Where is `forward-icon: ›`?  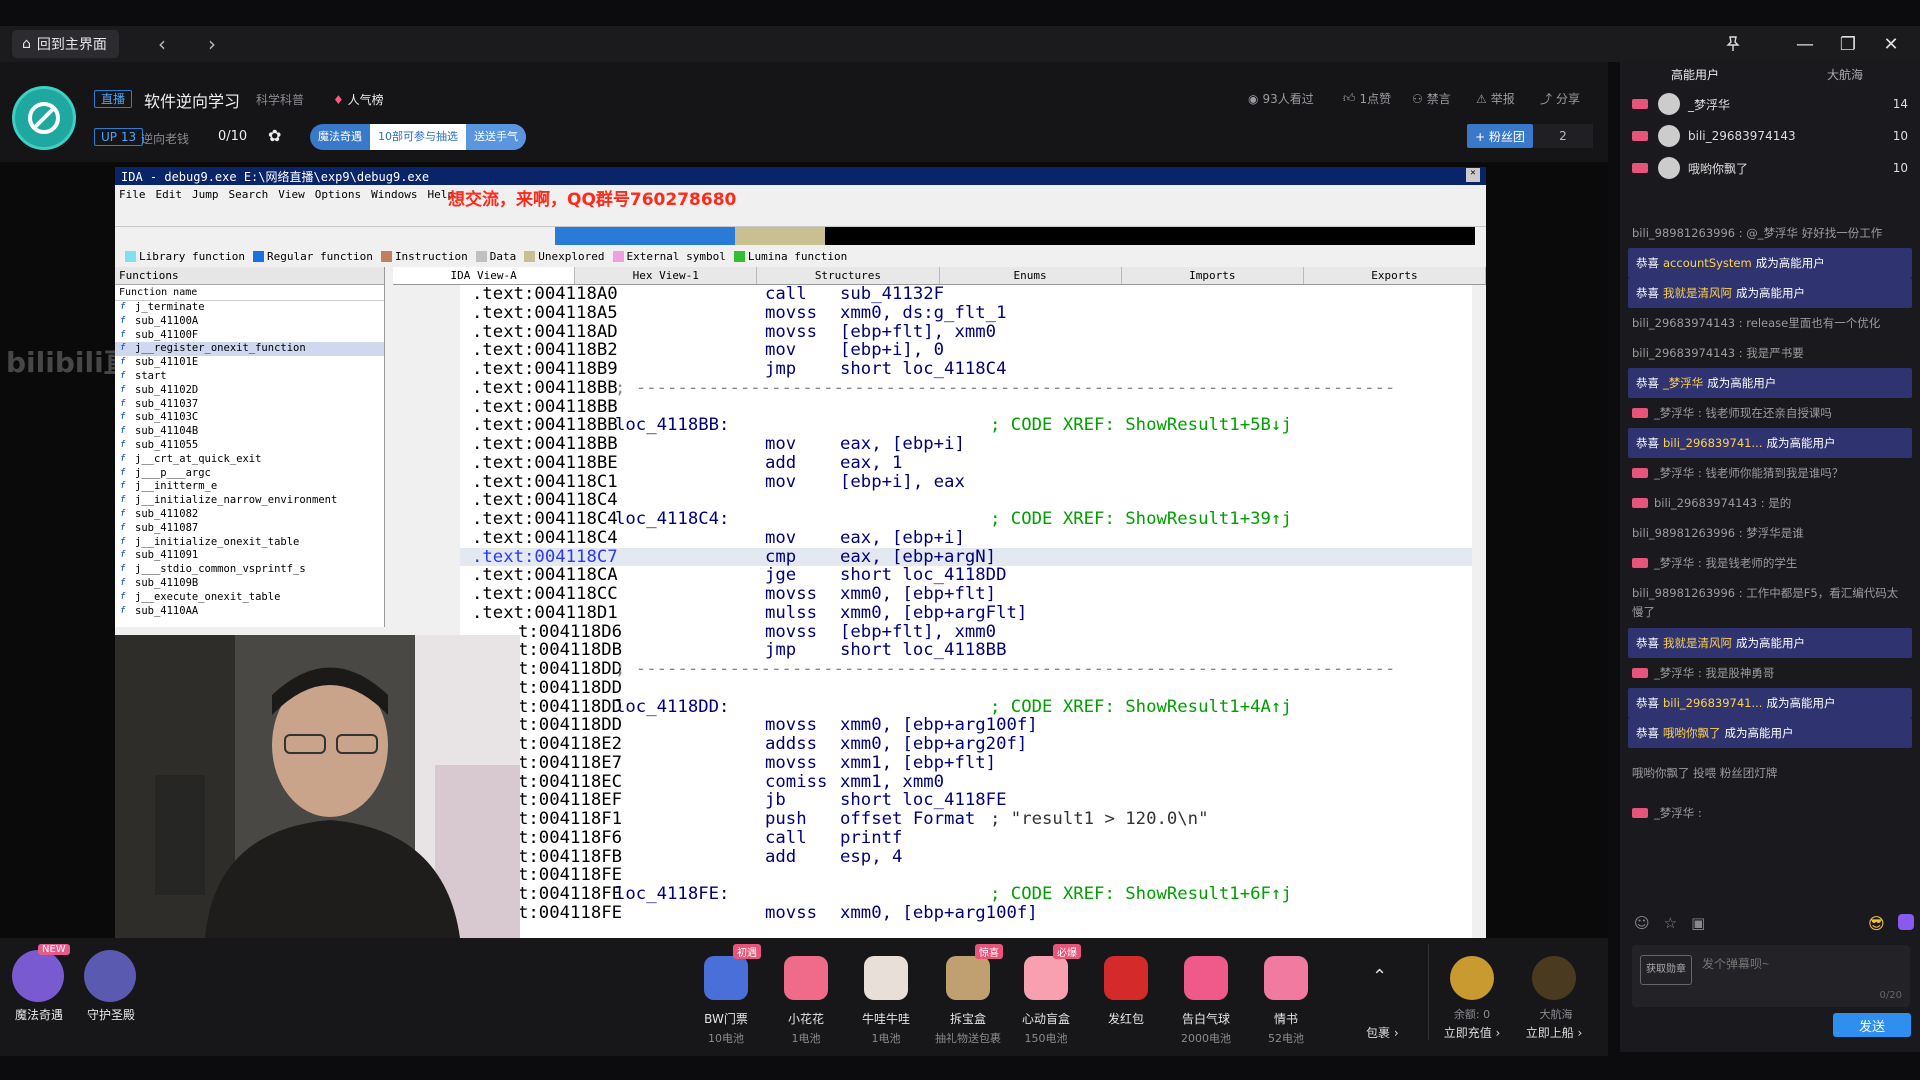 forward-icon: › is located at coordinates (212, 44).